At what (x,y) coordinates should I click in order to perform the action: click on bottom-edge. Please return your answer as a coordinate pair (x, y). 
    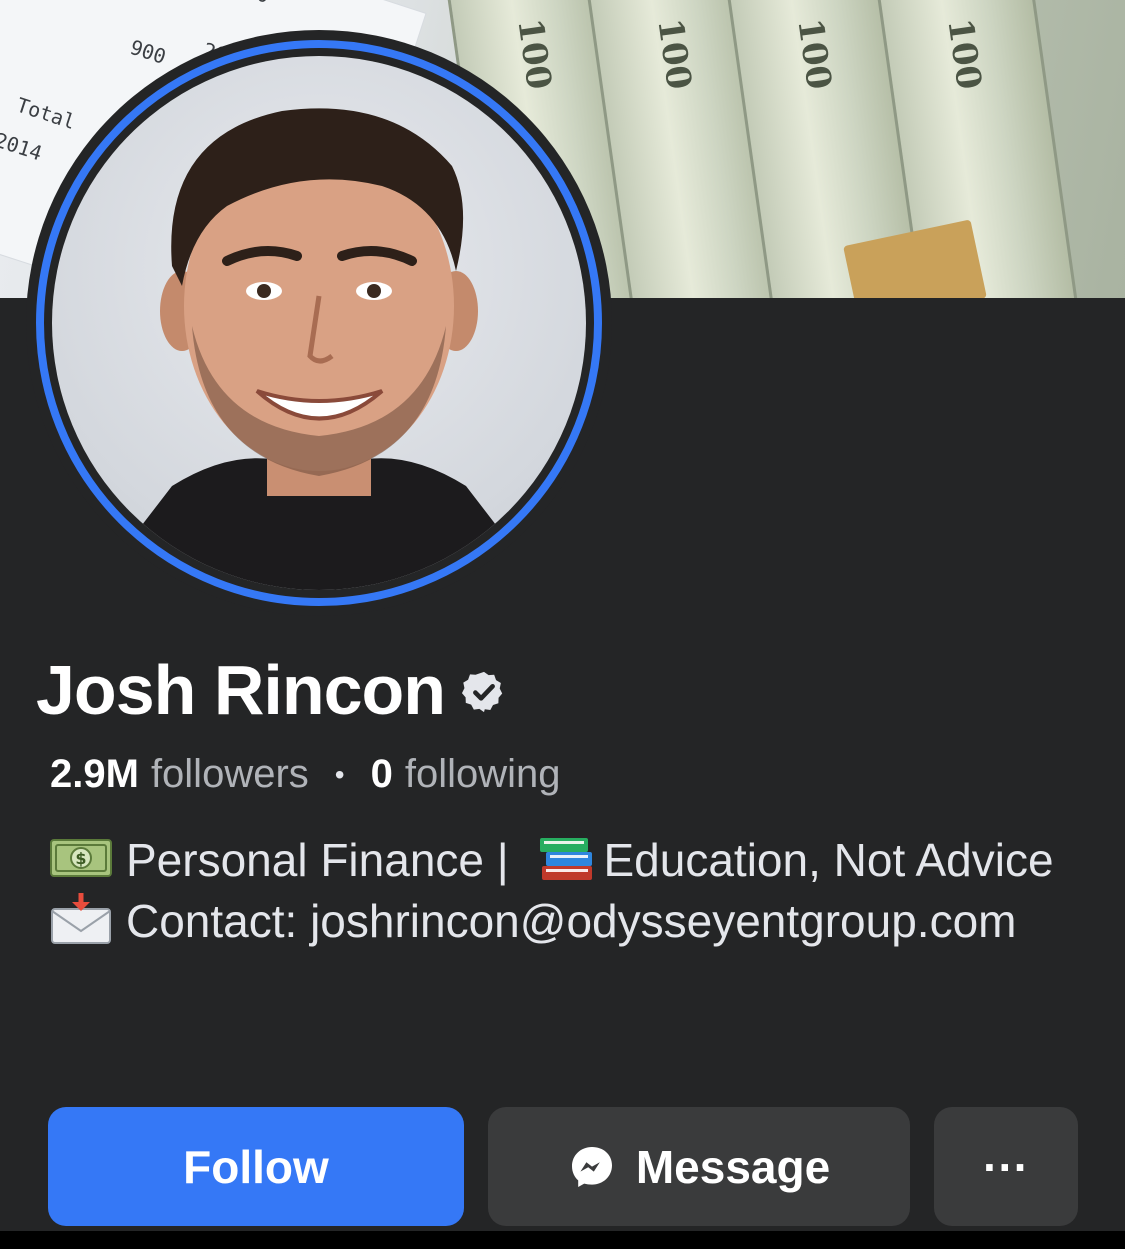
    Looking at the image, I should click on (562, 1240).